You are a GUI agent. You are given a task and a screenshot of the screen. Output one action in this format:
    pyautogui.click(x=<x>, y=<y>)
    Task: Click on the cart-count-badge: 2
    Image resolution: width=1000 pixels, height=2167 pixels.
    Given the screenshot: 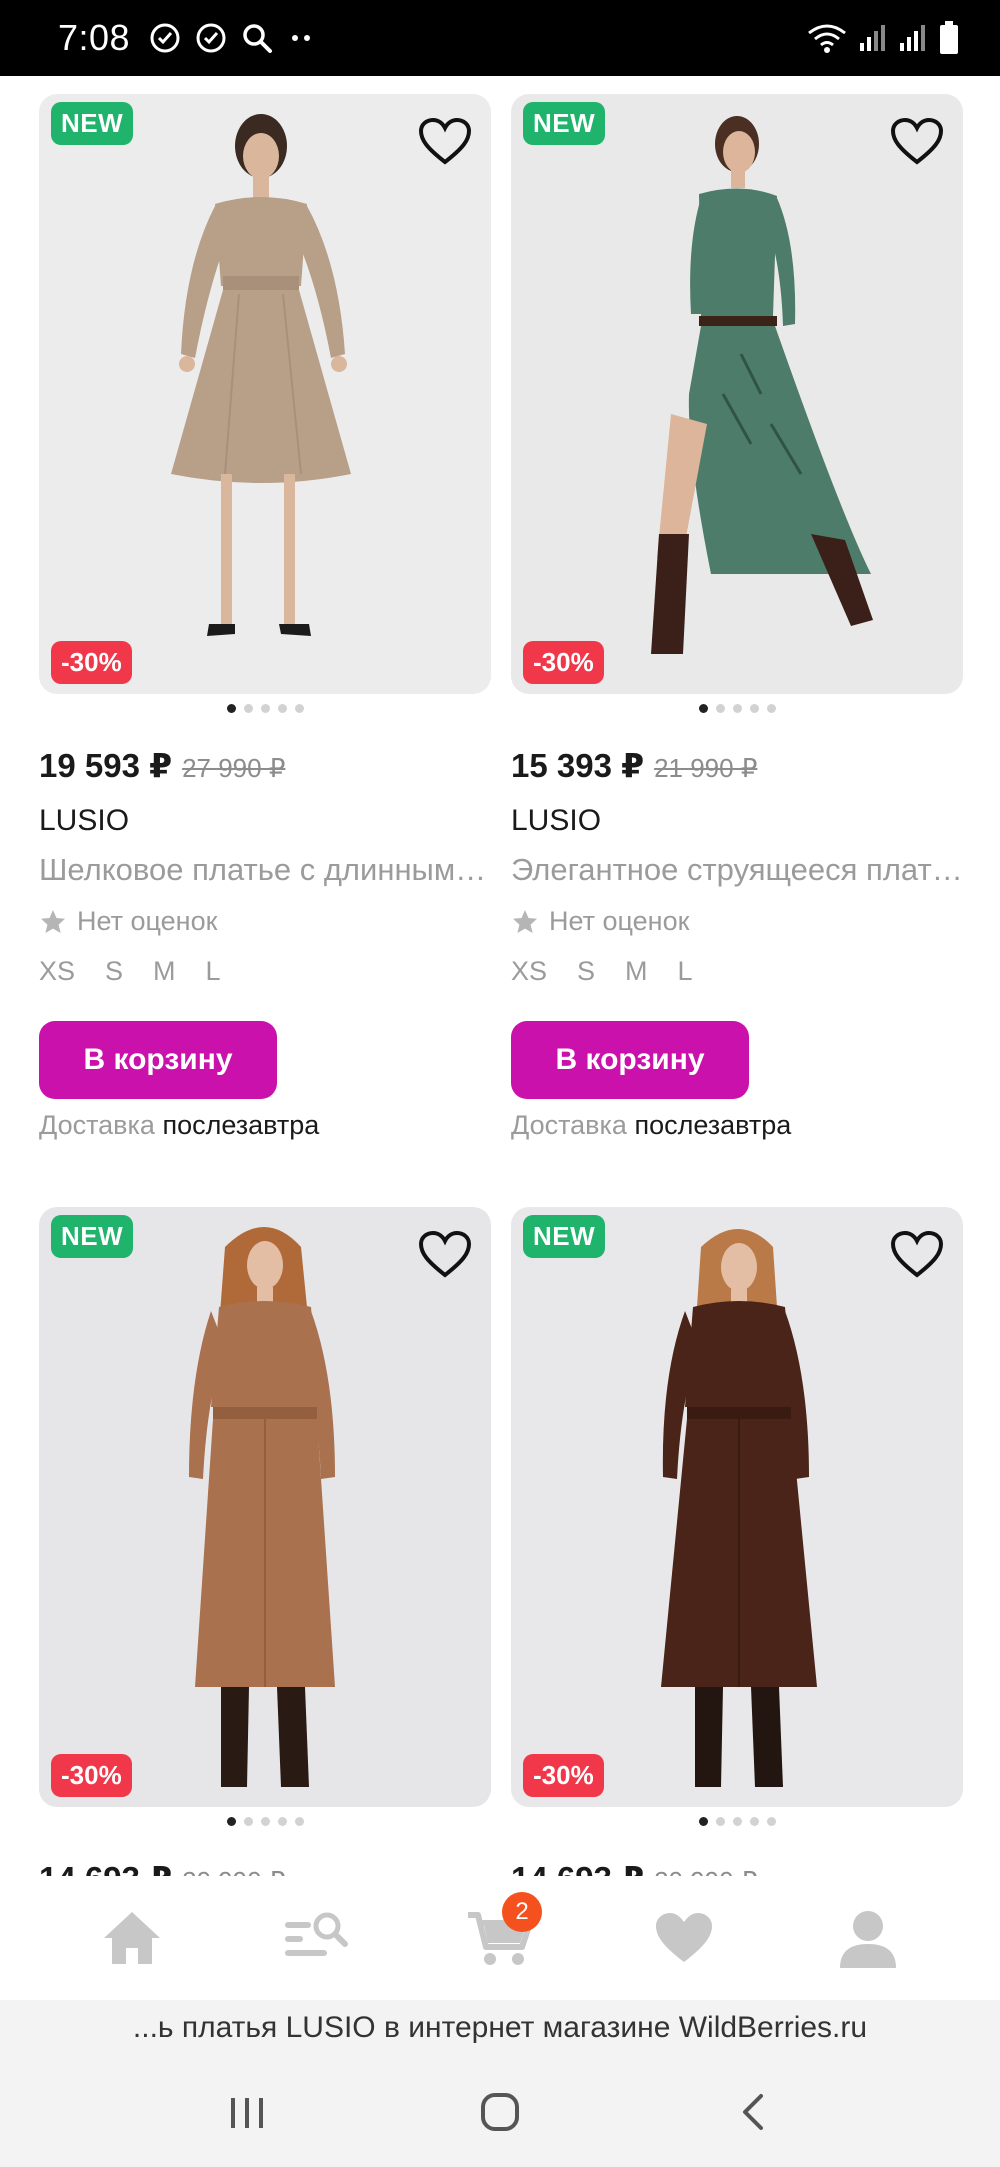 What is the action you would take?
    pyautogui.click(x=522, y=1912)
    